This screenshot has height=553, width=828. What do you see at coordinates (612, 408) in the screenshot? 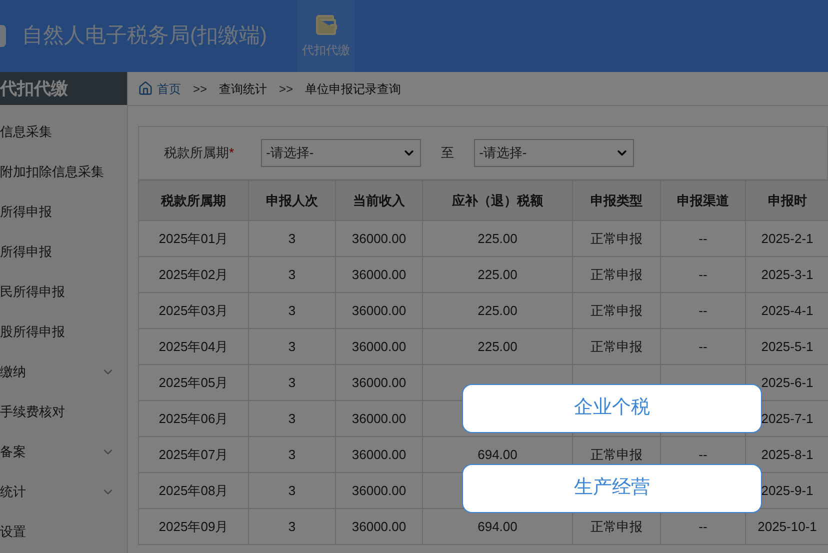
I see `option-button: 企业个税` at bounding box center [612, 408].